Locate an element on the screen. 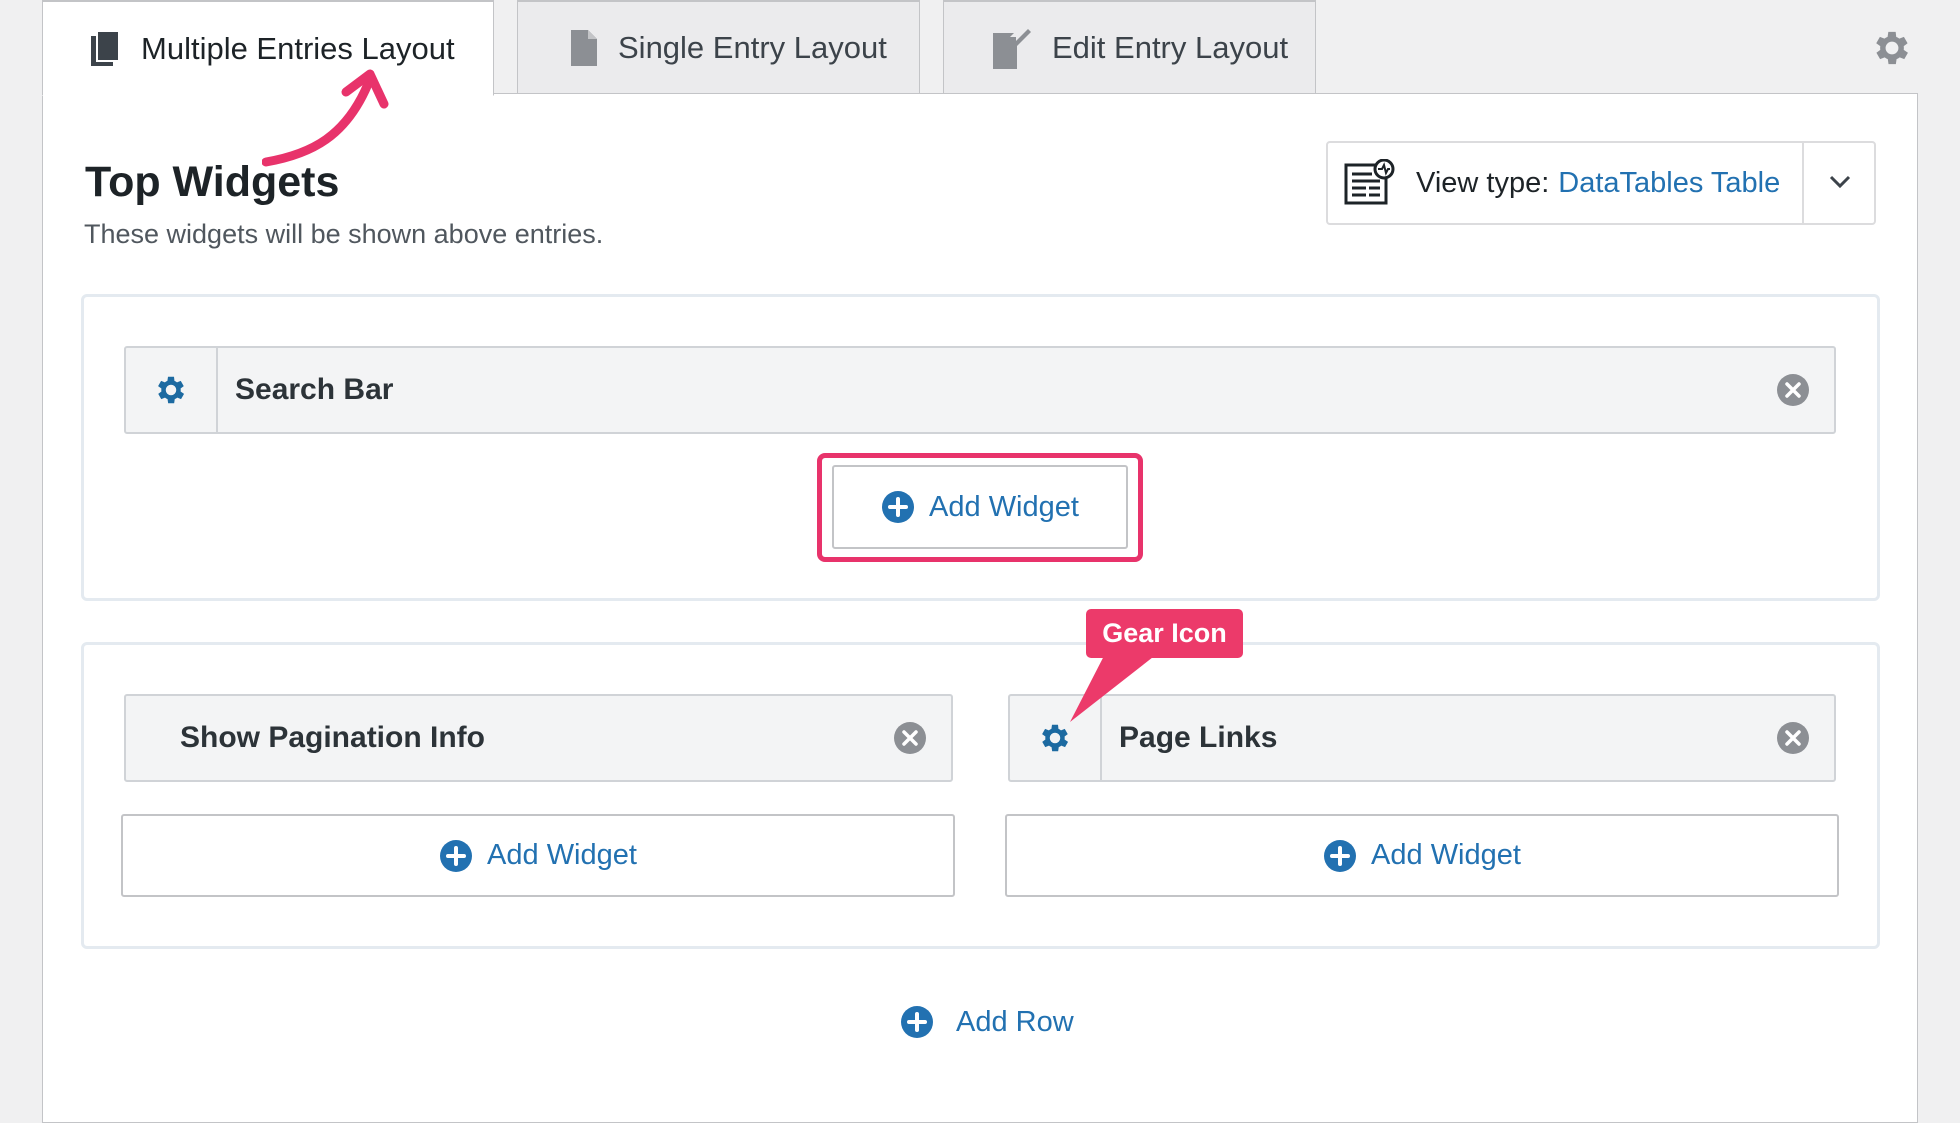 The height and width of the screenshot is (1123, 1960). widget-settings-button is located at coordinates (172, 390).